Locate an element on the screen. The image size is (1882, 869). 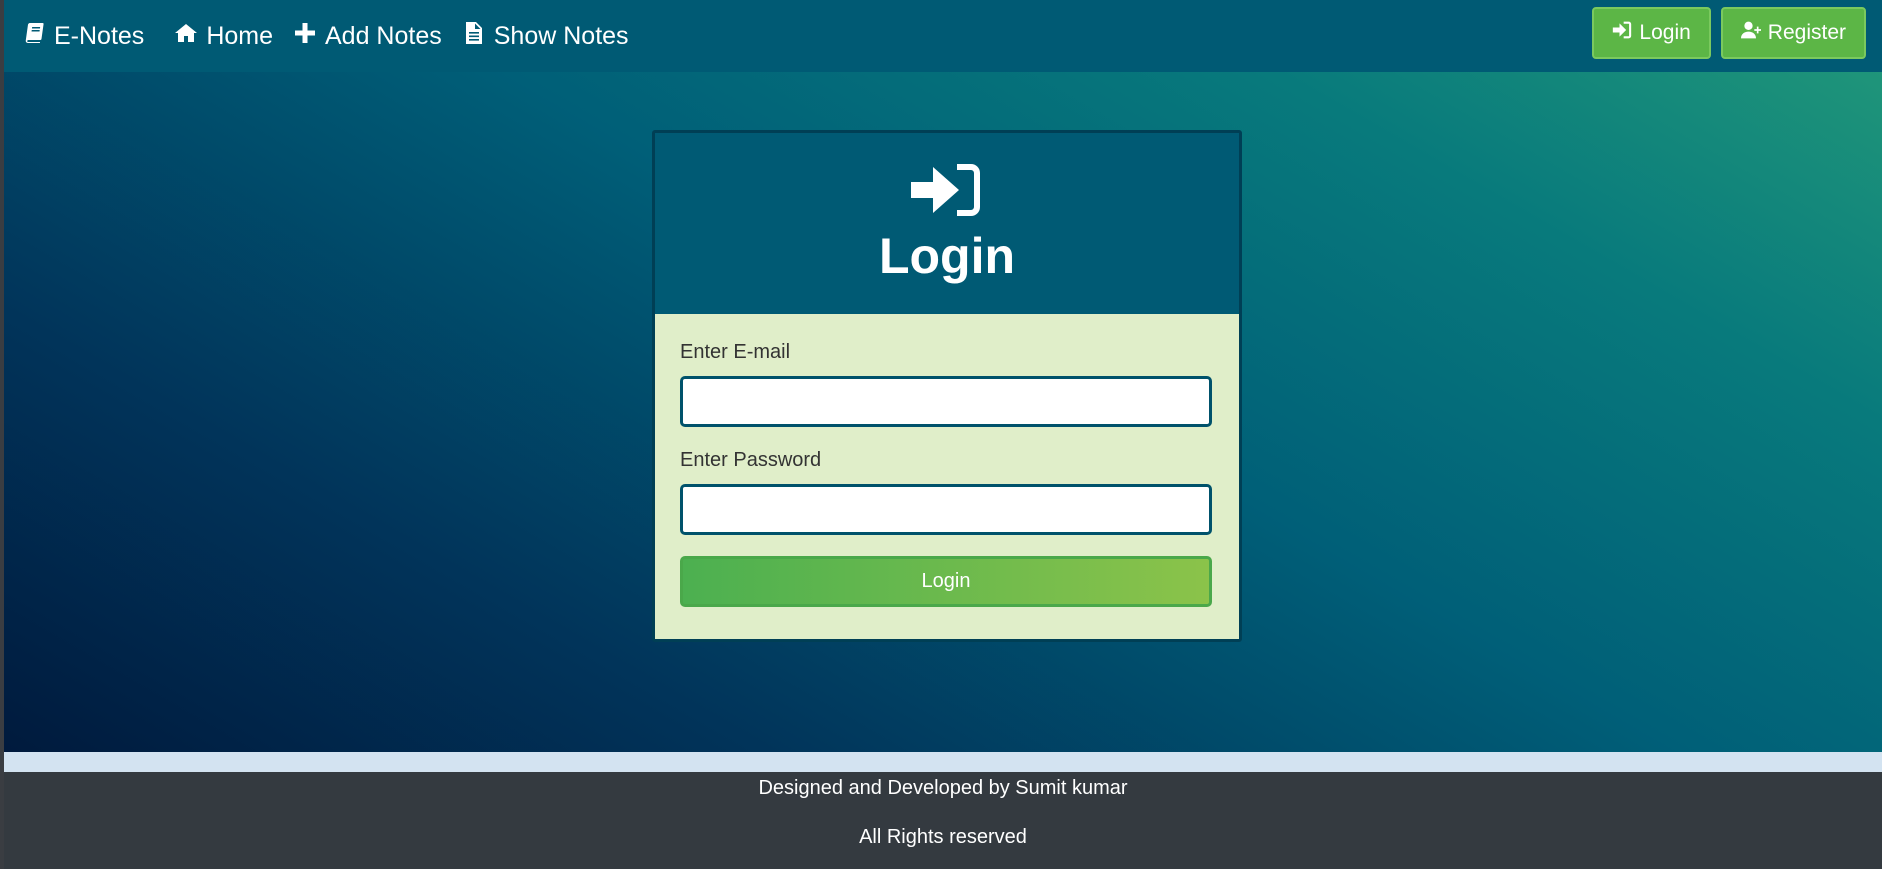
footer-divider is located at coordinates (943, 762).